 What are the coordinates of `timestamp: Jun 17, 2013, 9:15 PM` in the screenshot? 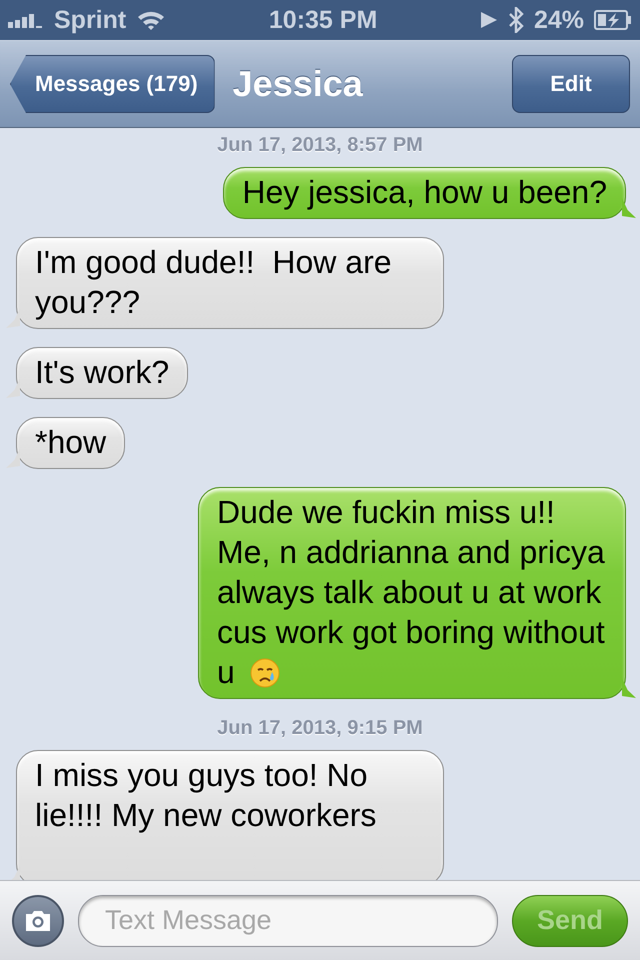 It's located at (320, 728).